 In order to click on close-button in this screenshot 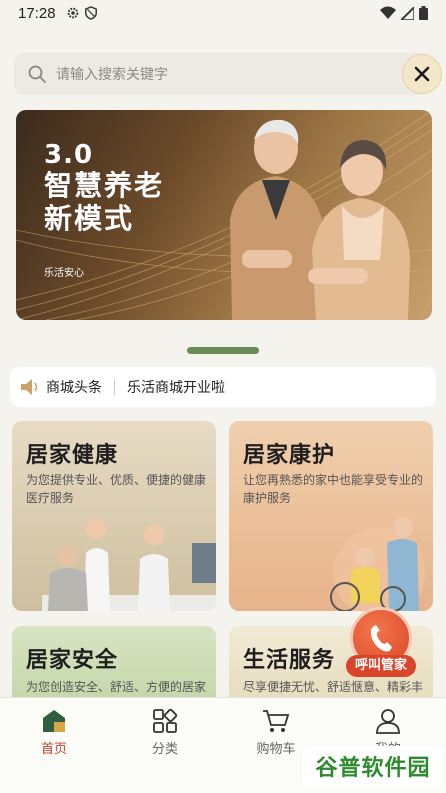, I will do `click(422, 74)`.